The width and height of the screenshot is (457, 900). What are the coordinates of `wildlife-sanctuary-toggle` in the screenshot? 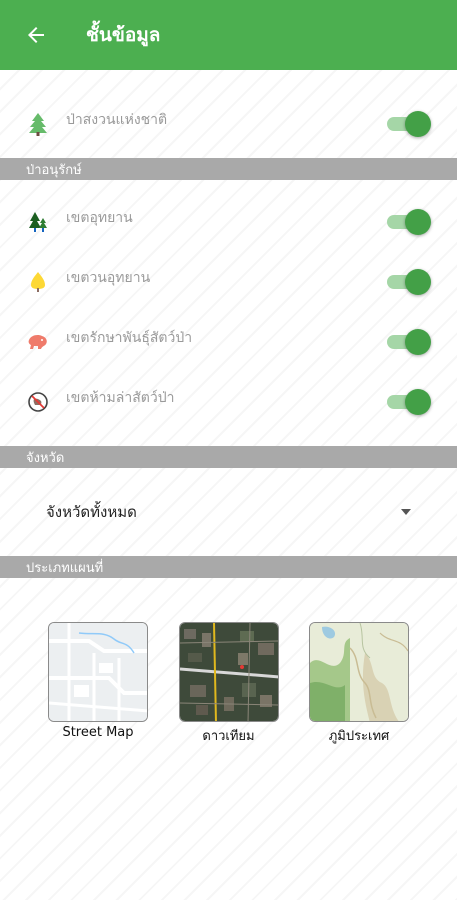 It's located at (408, 342).